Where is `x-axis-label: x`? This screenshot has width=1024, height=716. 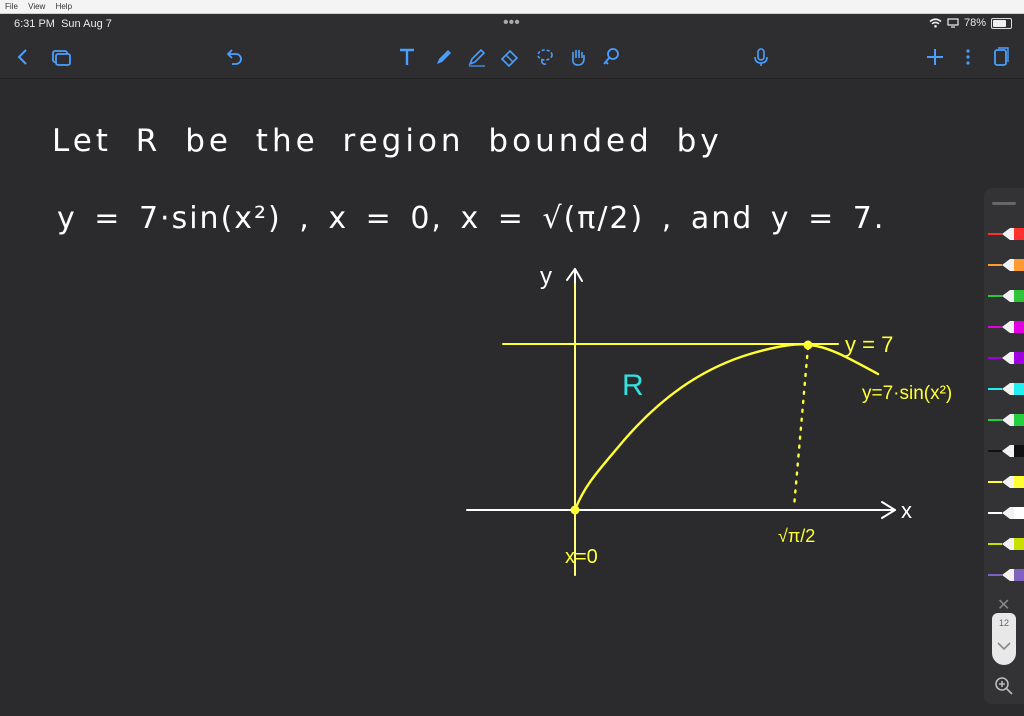
x-axis-label: x is located at coordinates (906, 510).